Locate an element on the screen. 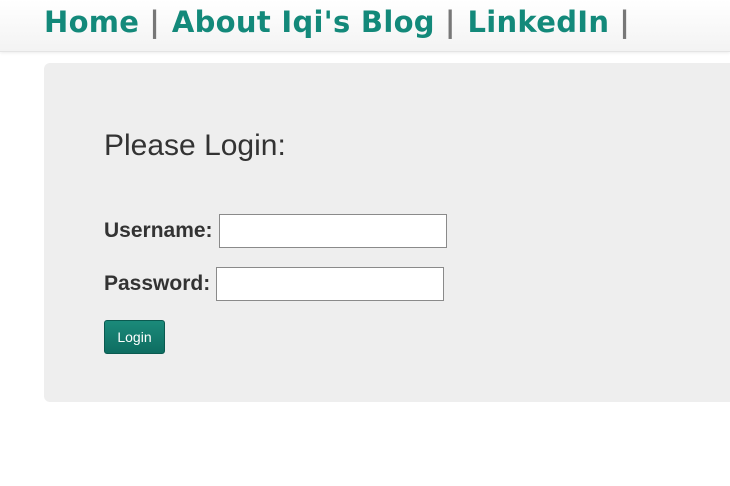  password-input is located at coordinates (330, 284).